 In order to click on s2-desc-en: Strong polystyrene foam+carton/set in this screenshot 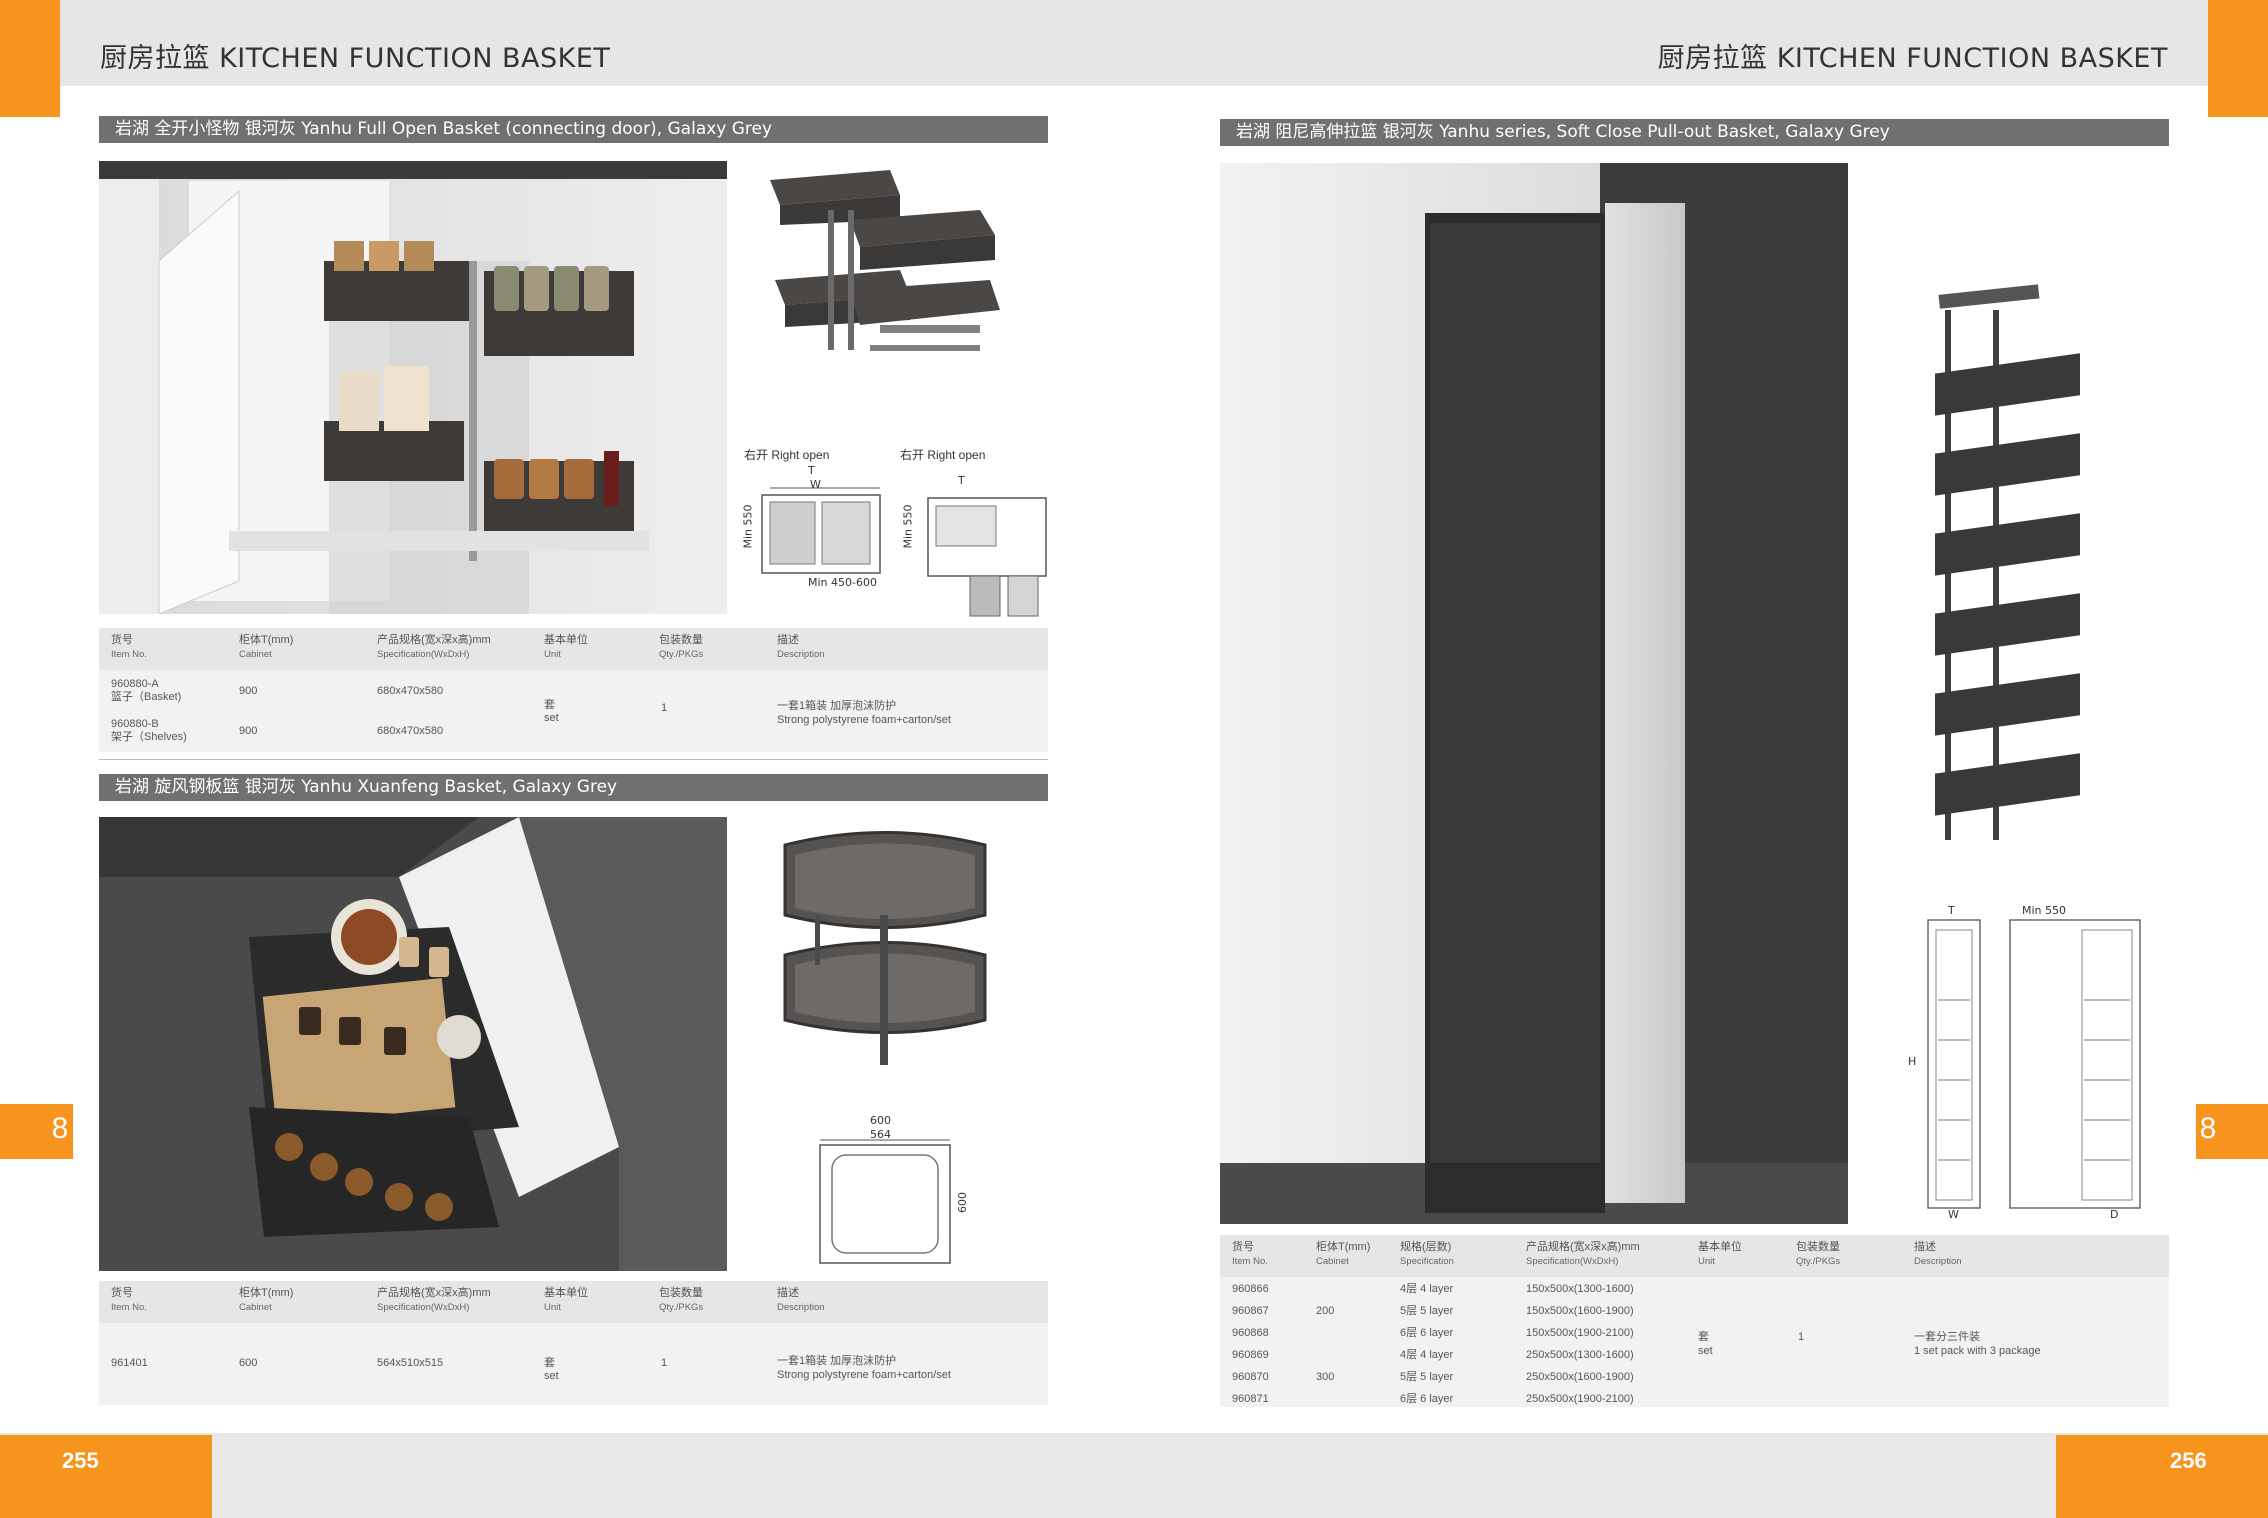, I will do `click(864, 1375)`.